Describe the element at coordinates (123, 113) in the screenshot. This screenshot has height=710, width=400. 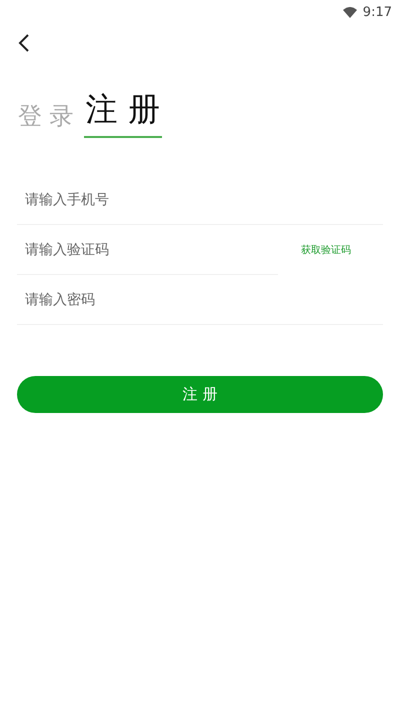
I see `tab: 注 册` at that location.